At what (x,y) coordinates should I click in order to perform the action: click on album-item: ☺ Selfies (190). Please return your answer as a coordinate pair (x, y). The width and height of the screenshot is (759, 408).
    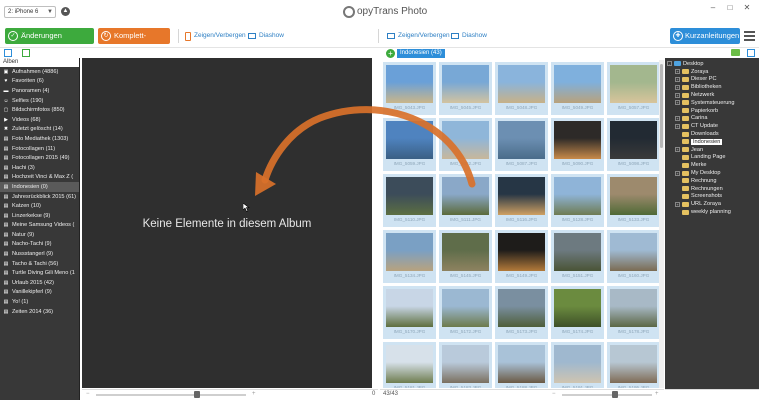
    Looking at the image, I should click on (39, 101).